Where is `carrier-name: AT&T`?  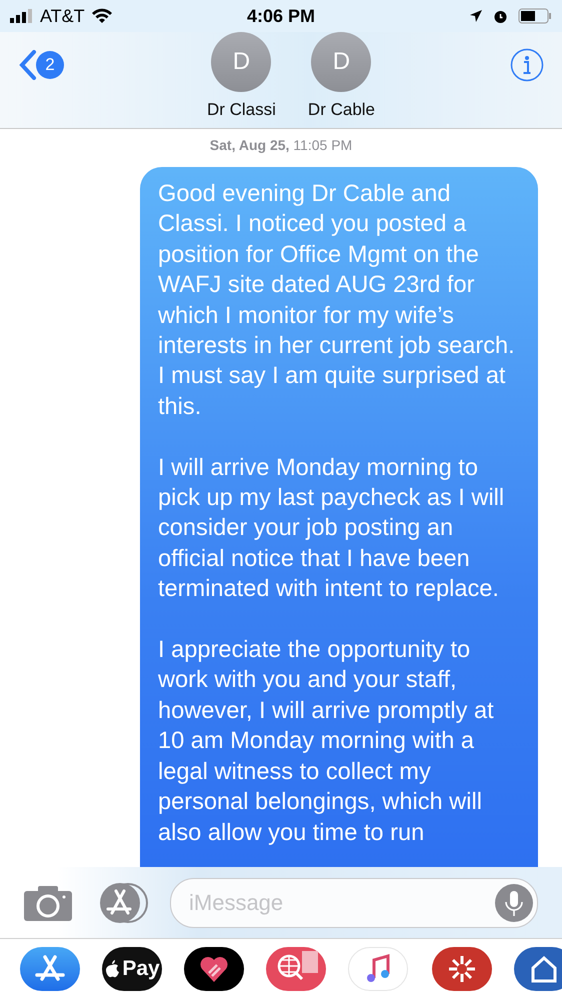
carrier-name: AT&T is located at coordinates (62, 16).